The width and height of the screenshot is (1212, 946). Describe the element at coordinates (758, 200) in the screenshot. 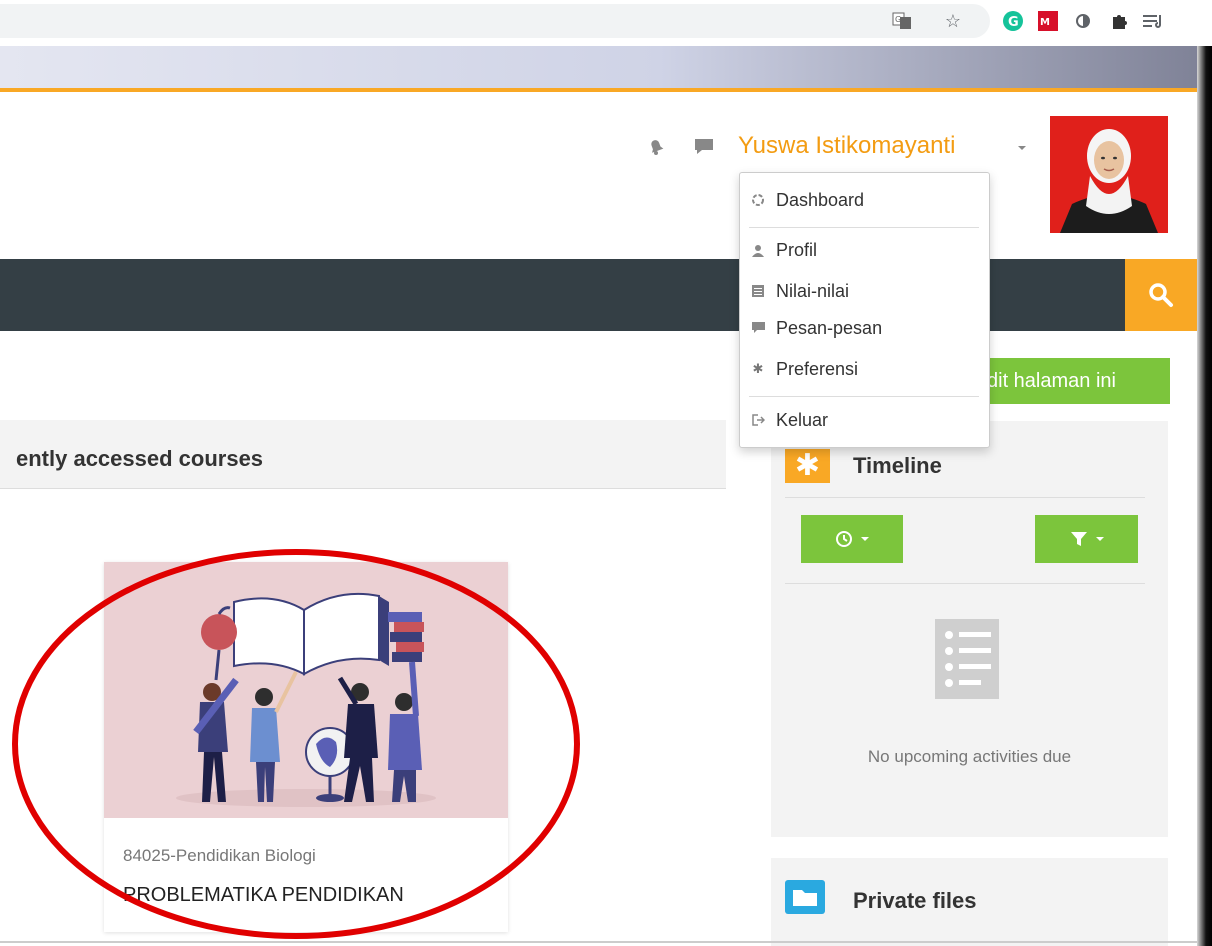

I see `dashboard-icon` at that location.